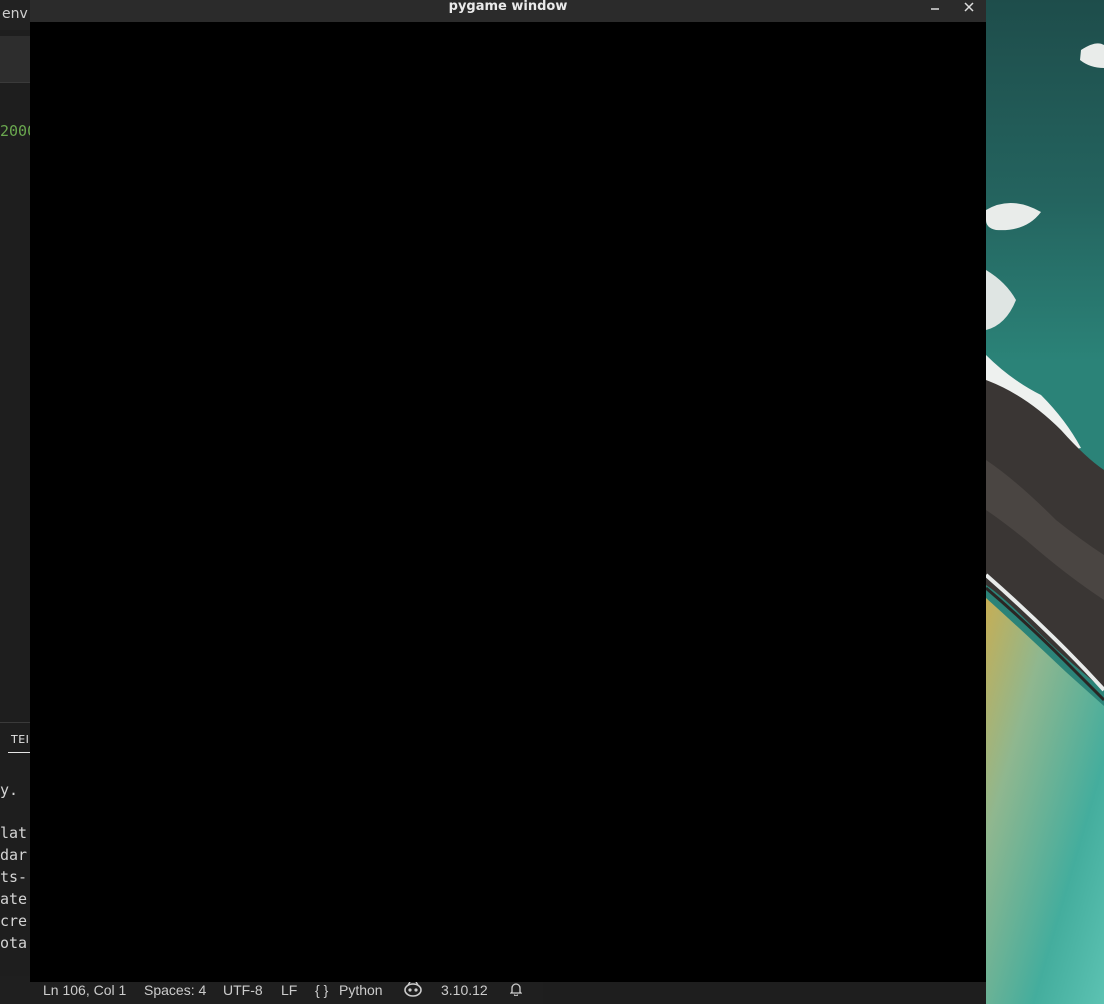 The width and height of the screenshot is (1104, 1004). Describe the element at coordinates (15, 14) in the screenshot. I see `vscode-tab-env: env` at that location.